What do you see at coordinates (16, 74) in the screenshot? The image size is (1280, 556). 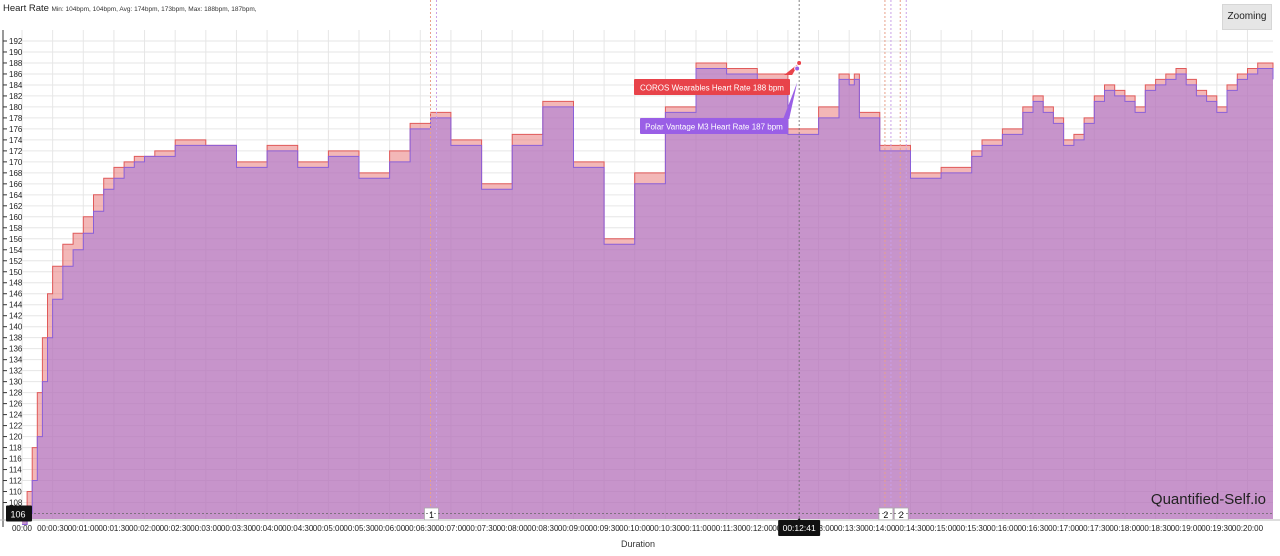 I see `y-tick-label: 186` at bounding box center [16, 74].